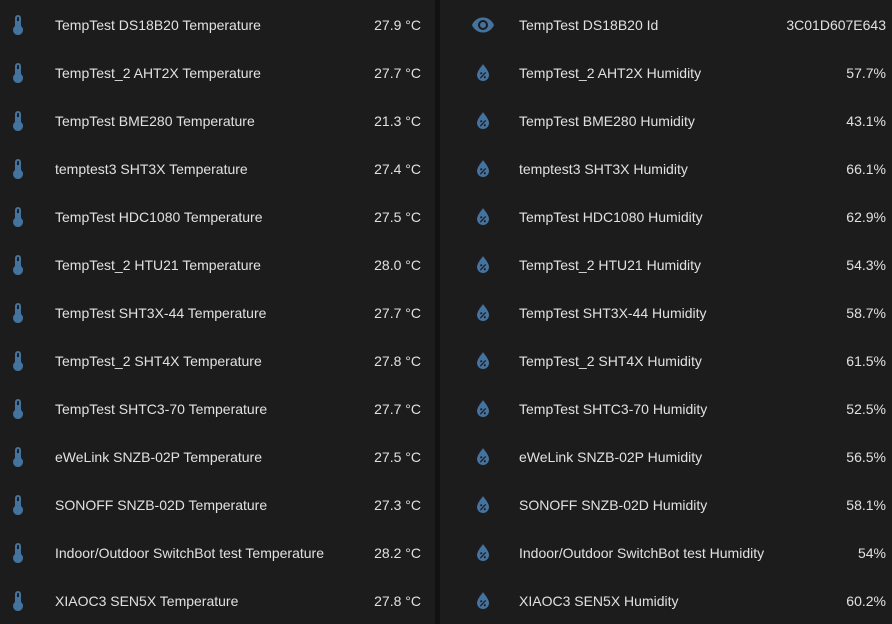  I want to click on entity-row: TempTest_2 HTU21 Humidity 54.3%, so click(666, 265).